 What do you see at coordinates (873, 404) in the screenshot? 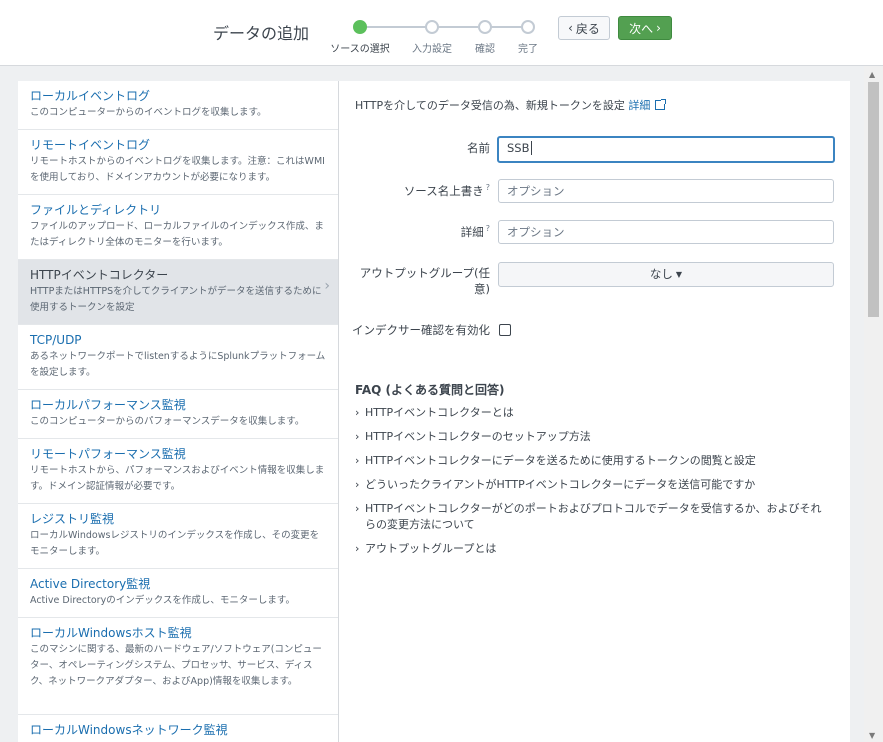
I see `page-scrollbar: ▲ ▼` at bounding box center [873, 404].